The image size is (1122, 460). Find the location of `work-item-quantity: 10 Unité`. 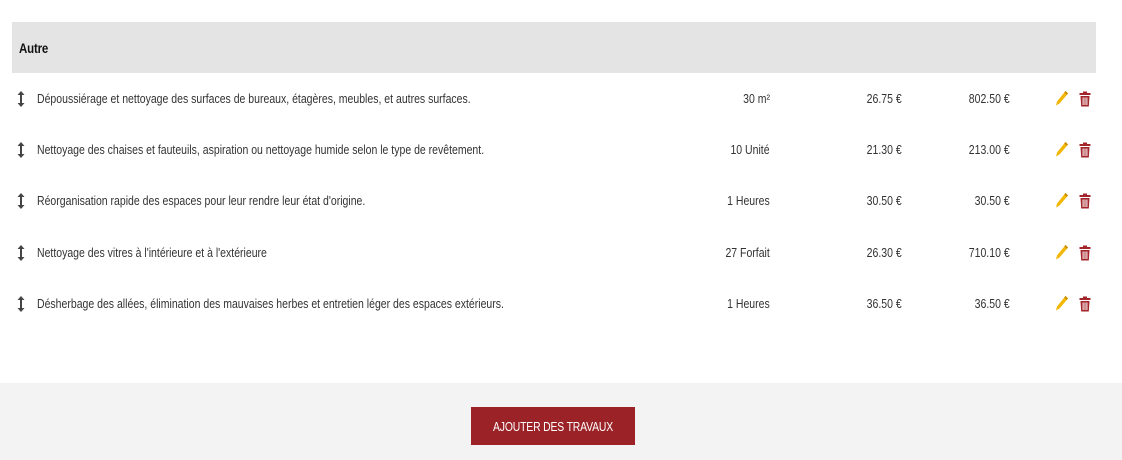

work-item-quantity: 10 Unité is located at coordinates (750, 150).